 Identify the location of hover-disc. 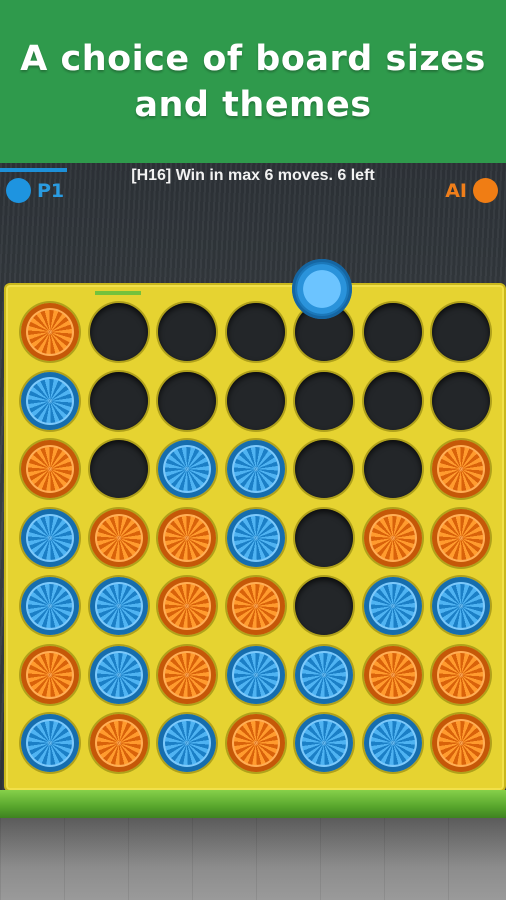
(322, 289).